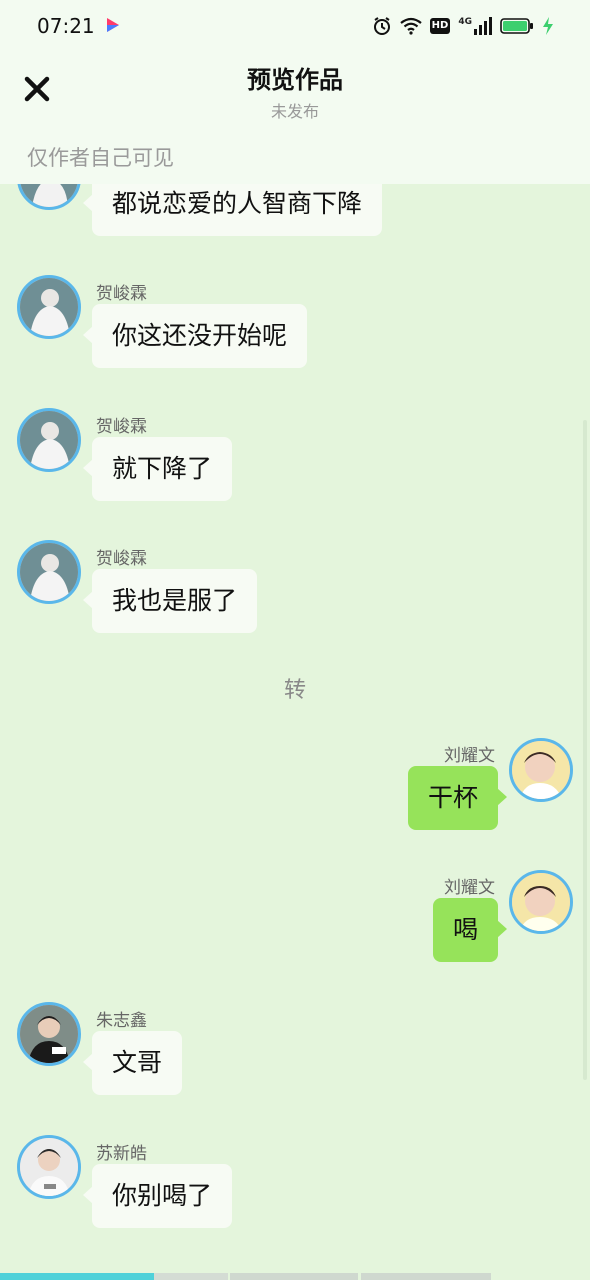 Image resolution: width=590 pixels, height=1280 pixels. Describe the element at coordinates (516, 26) in the screenshot. I see `battery-icon` at that location.